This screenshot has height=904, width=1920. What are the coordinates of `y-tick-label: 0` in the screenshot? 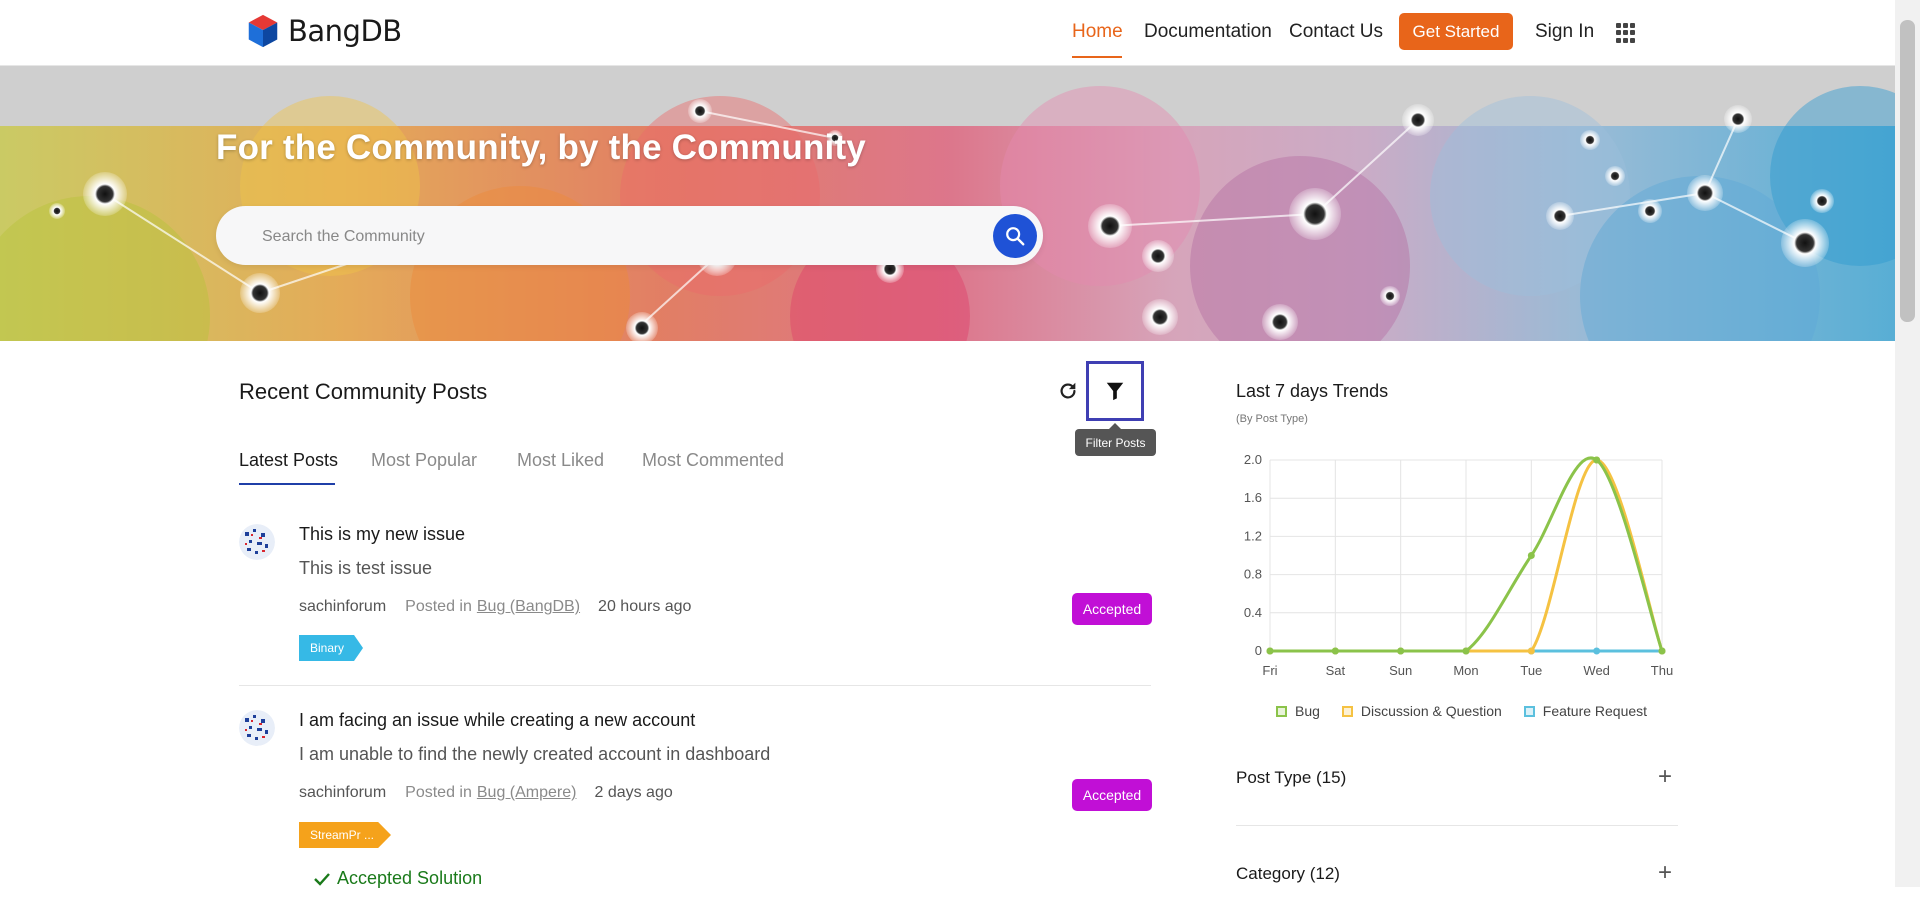 It's located at (1258, 650).